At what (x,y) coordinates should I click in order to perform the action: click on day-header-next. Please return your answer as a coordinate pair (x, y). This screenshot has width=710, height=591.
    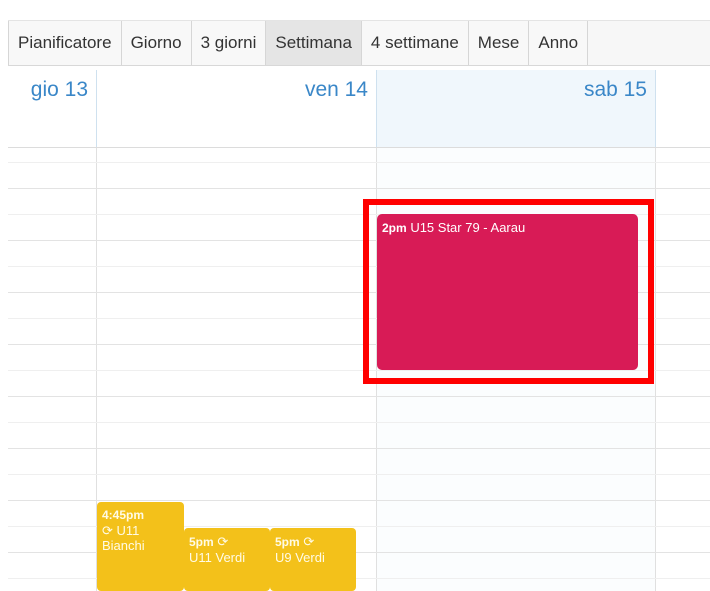
    Looking at the image, I should click on (683, 110).